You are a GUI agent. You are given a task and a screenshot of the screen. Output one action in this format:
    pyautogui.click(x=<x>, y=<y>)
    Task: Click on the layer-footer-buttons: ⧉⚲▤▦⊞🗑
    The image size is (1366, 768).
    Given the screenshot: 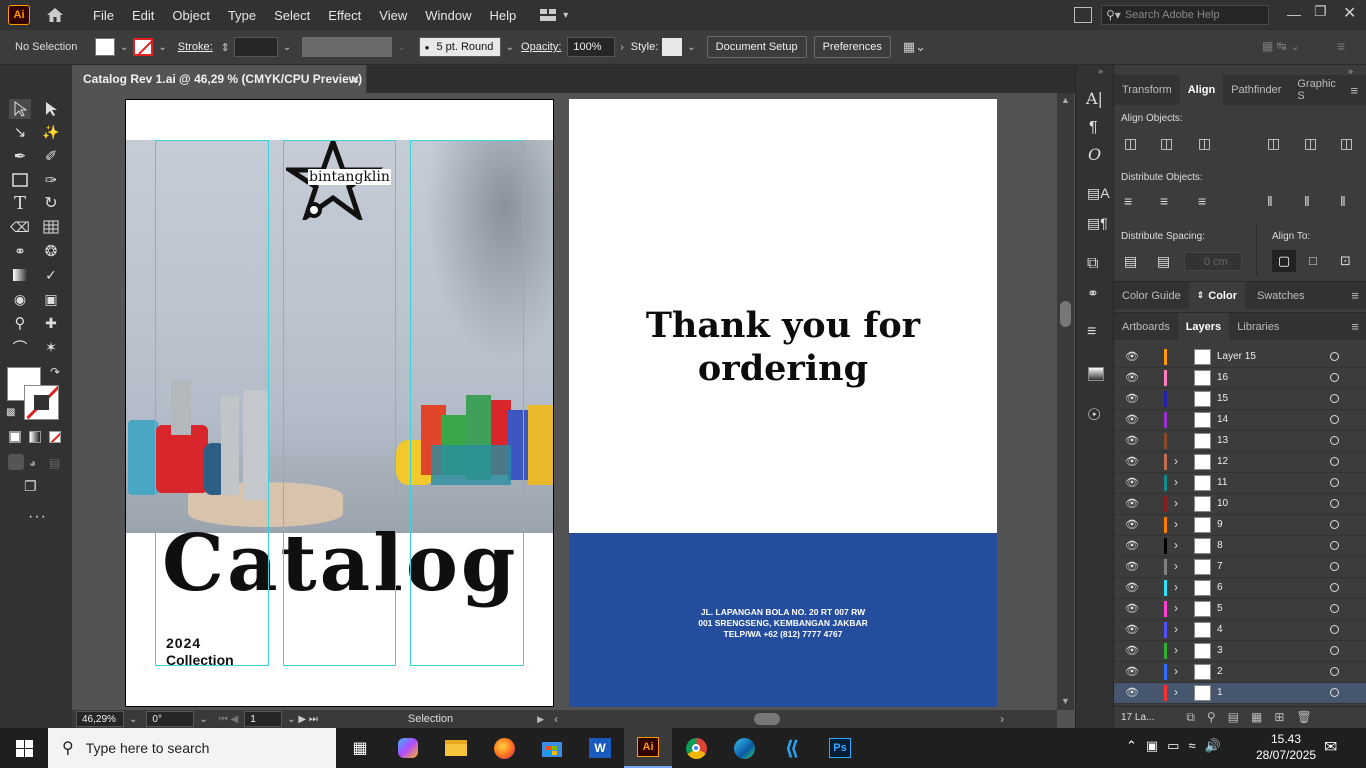 What is the action you would take?
    pyautogui.click(x=1254, y=717)
    